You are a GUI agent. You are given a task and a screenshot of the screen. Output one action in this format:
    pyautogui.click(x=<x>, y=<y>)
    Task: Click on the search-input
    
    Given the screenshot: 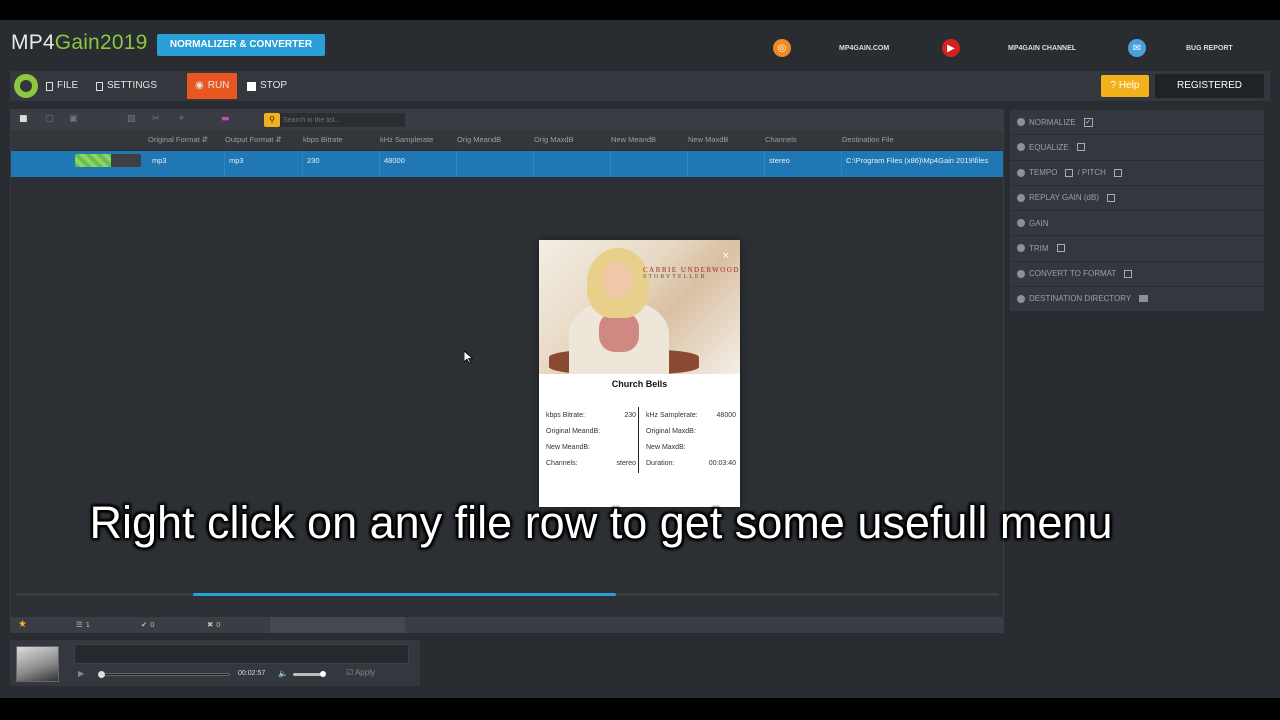 What is the action you would take?
    pyautogui.click(x=343, y=120)
    